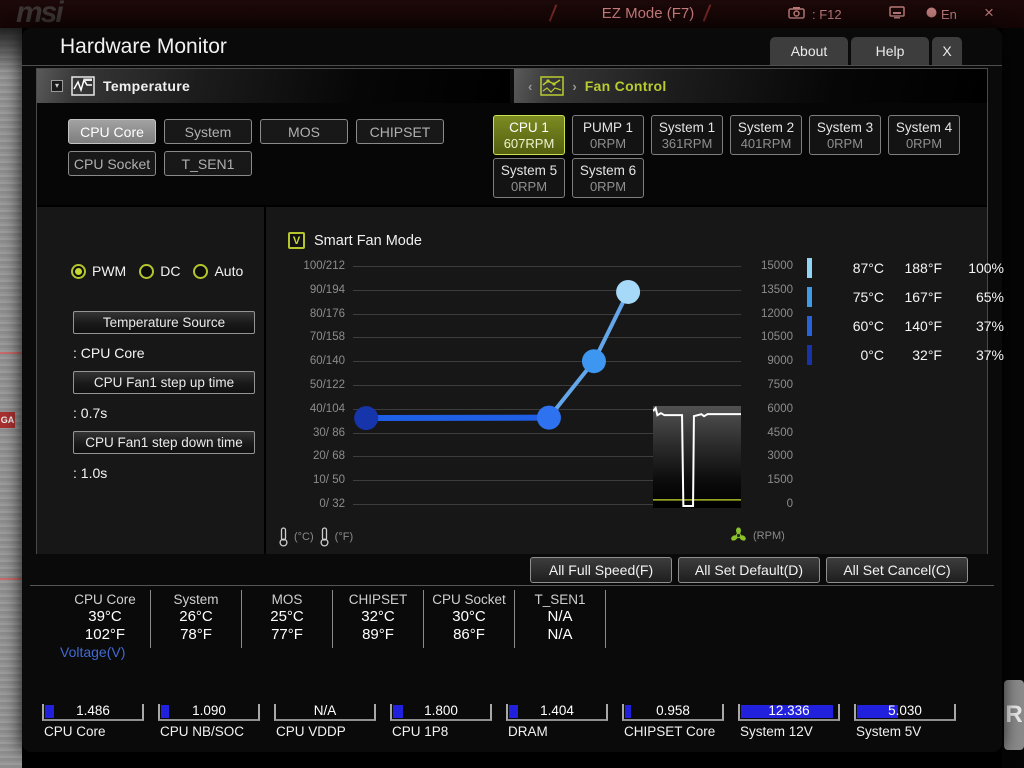 The height and width of the screenshot is (768, 1024). What do you see at coordinates (890, 51) in the screenshot?
I see `titlebar-button: Help` at bounding box center [890, 51].